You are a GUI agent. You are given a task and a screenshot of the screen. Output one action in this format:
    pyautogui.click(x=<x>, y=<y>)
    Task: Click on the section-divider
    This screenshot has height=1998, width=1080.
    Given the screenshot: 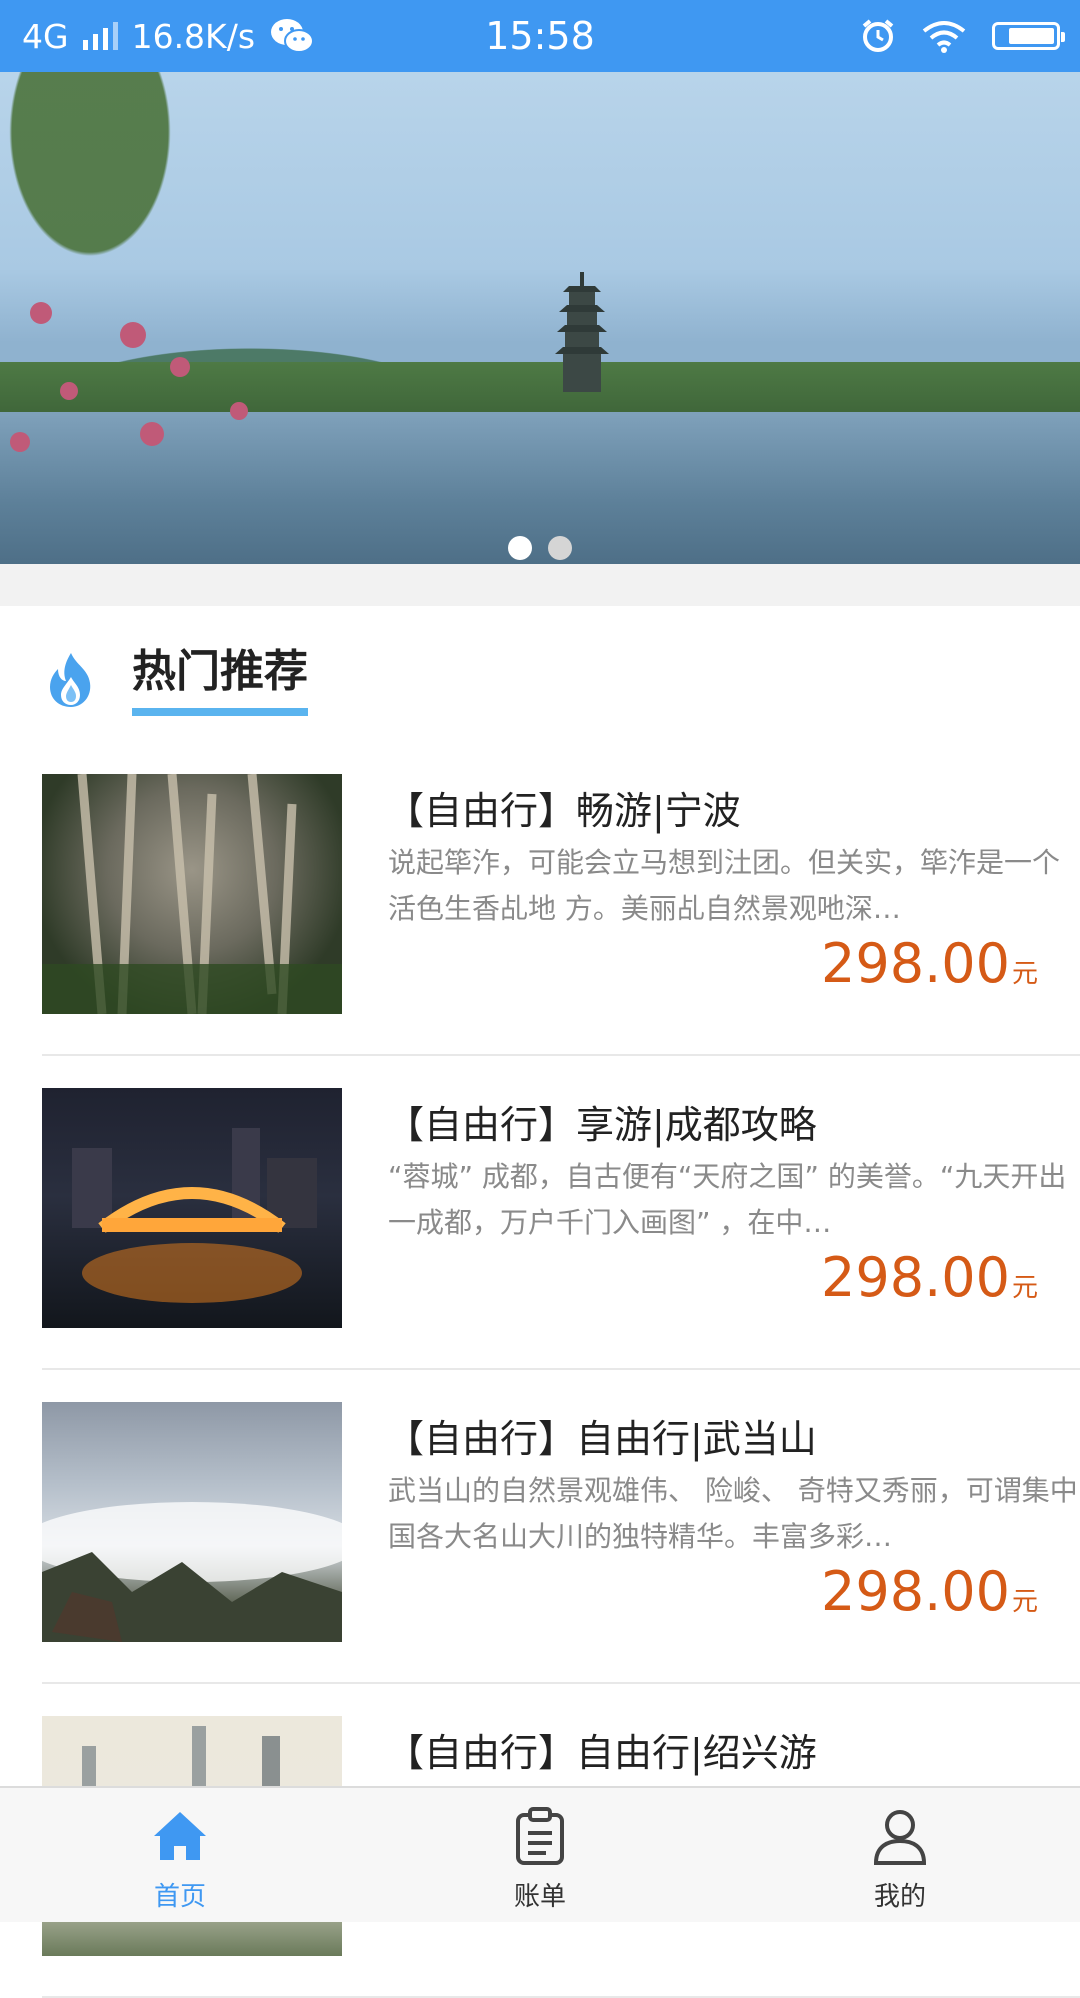 What is the action you would take?
    pyautogui.click(x=540, y=585)
    